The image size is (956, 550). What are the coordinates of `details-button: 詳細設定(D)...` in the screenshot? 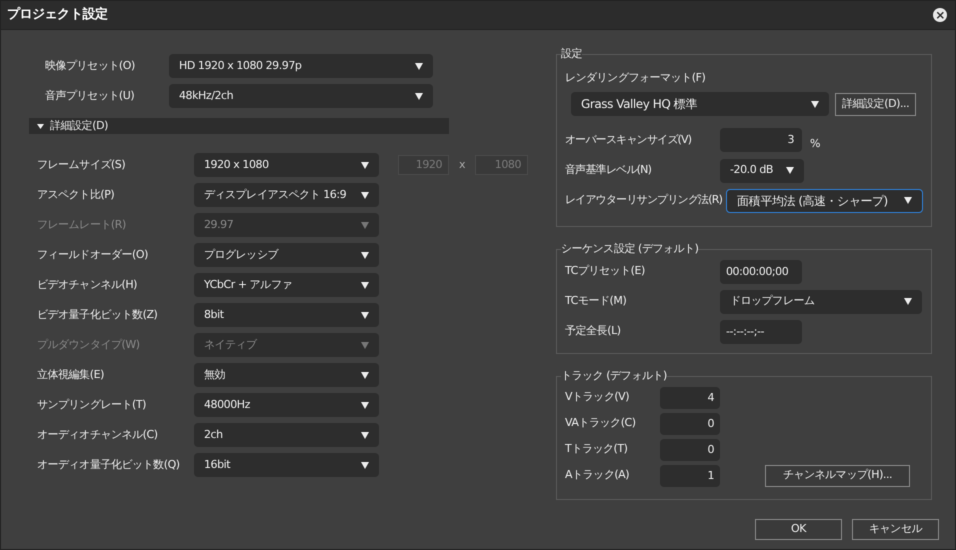 It's located at (875, 104).